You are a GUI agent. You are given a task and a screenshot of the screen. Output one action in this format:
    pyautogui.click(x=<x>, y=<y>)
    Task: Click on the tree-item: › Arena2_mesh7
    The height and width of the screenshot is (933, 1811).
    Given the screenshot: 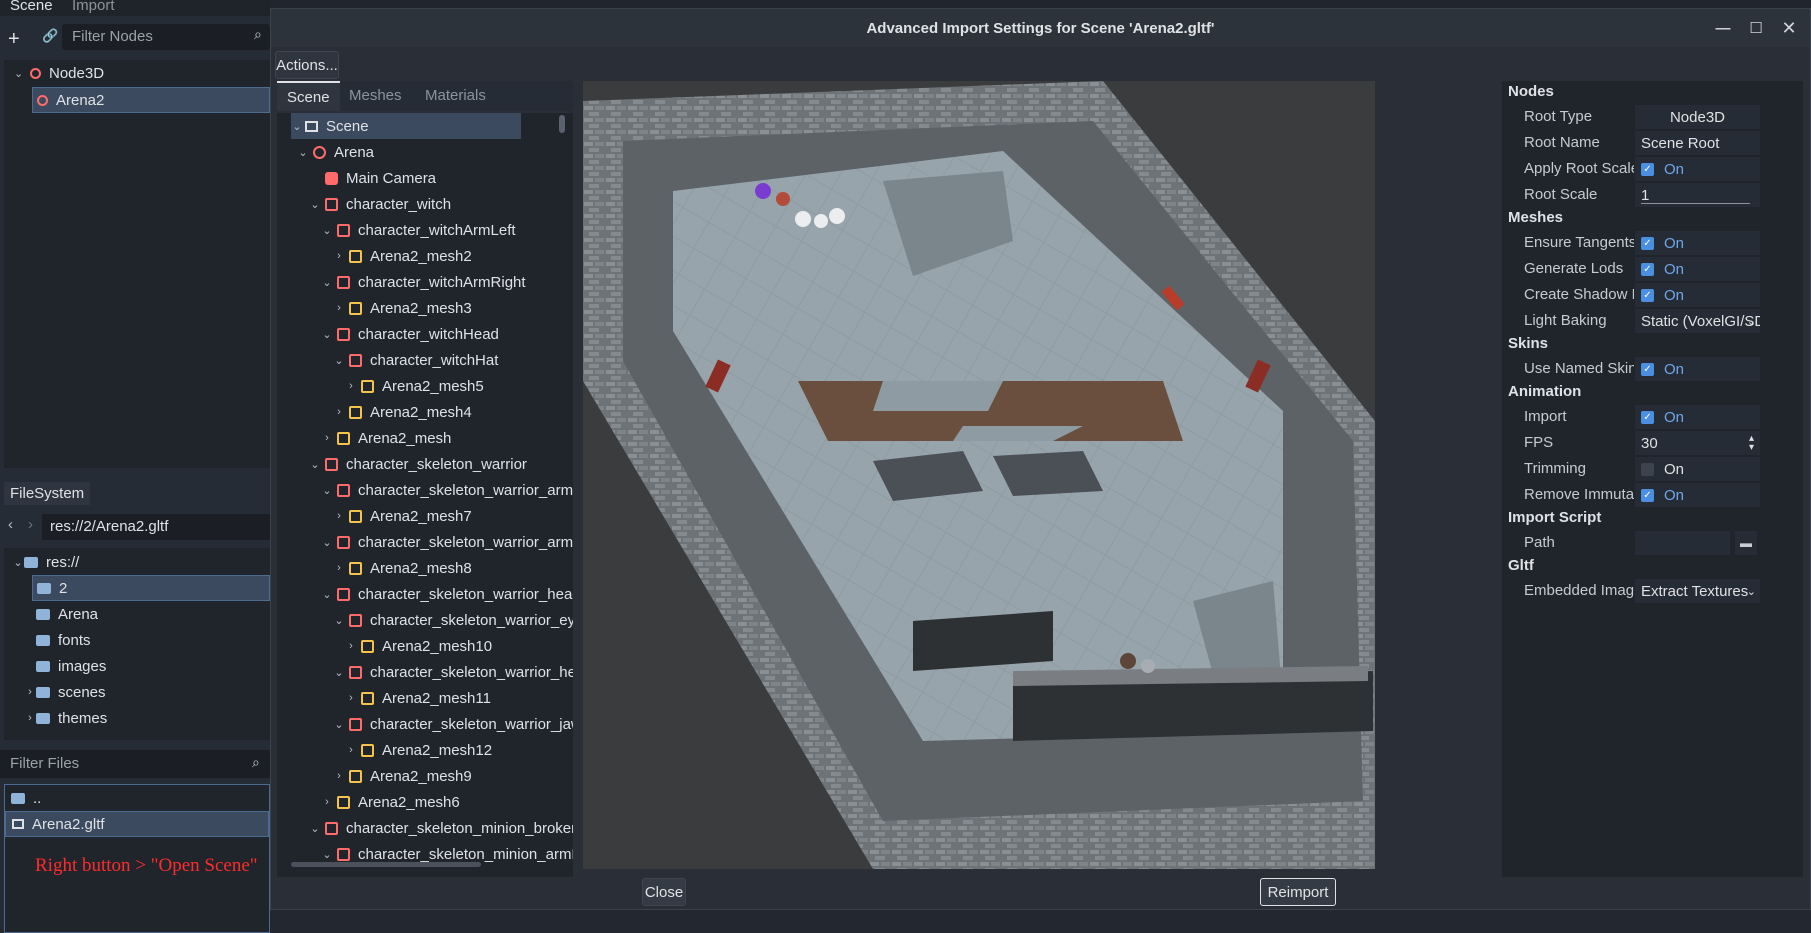 What is the action you would take?
    pyautogui.click(x=402, y=516)
    